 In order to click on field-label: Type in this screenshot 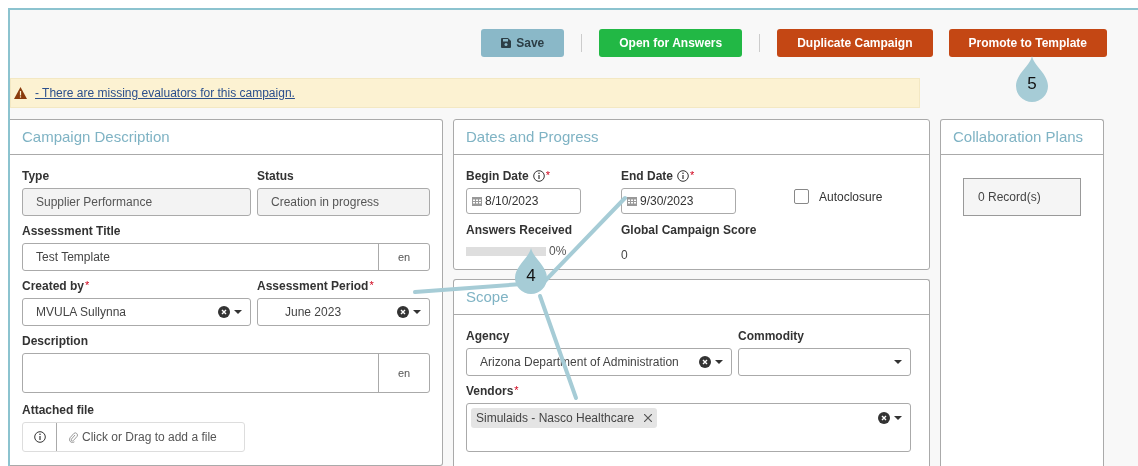, I will do `click(36, 176)`.